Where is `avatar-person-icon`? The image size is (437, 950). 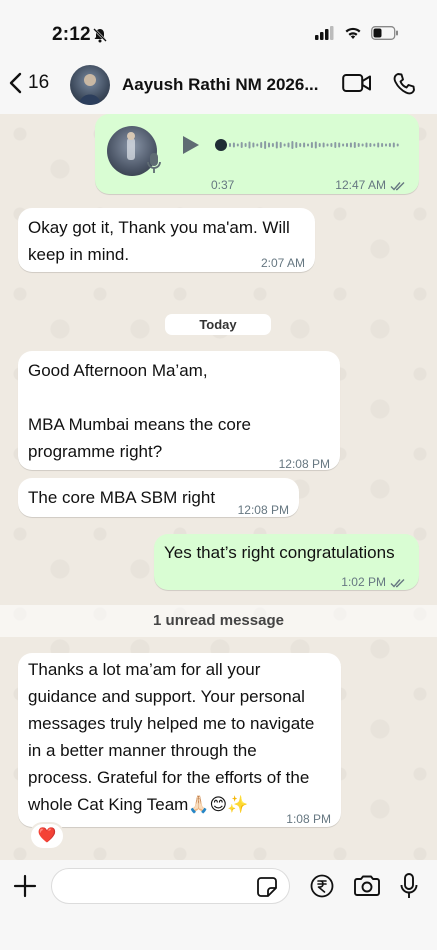
avatar-person-icon is located at coordinates (90, 89).